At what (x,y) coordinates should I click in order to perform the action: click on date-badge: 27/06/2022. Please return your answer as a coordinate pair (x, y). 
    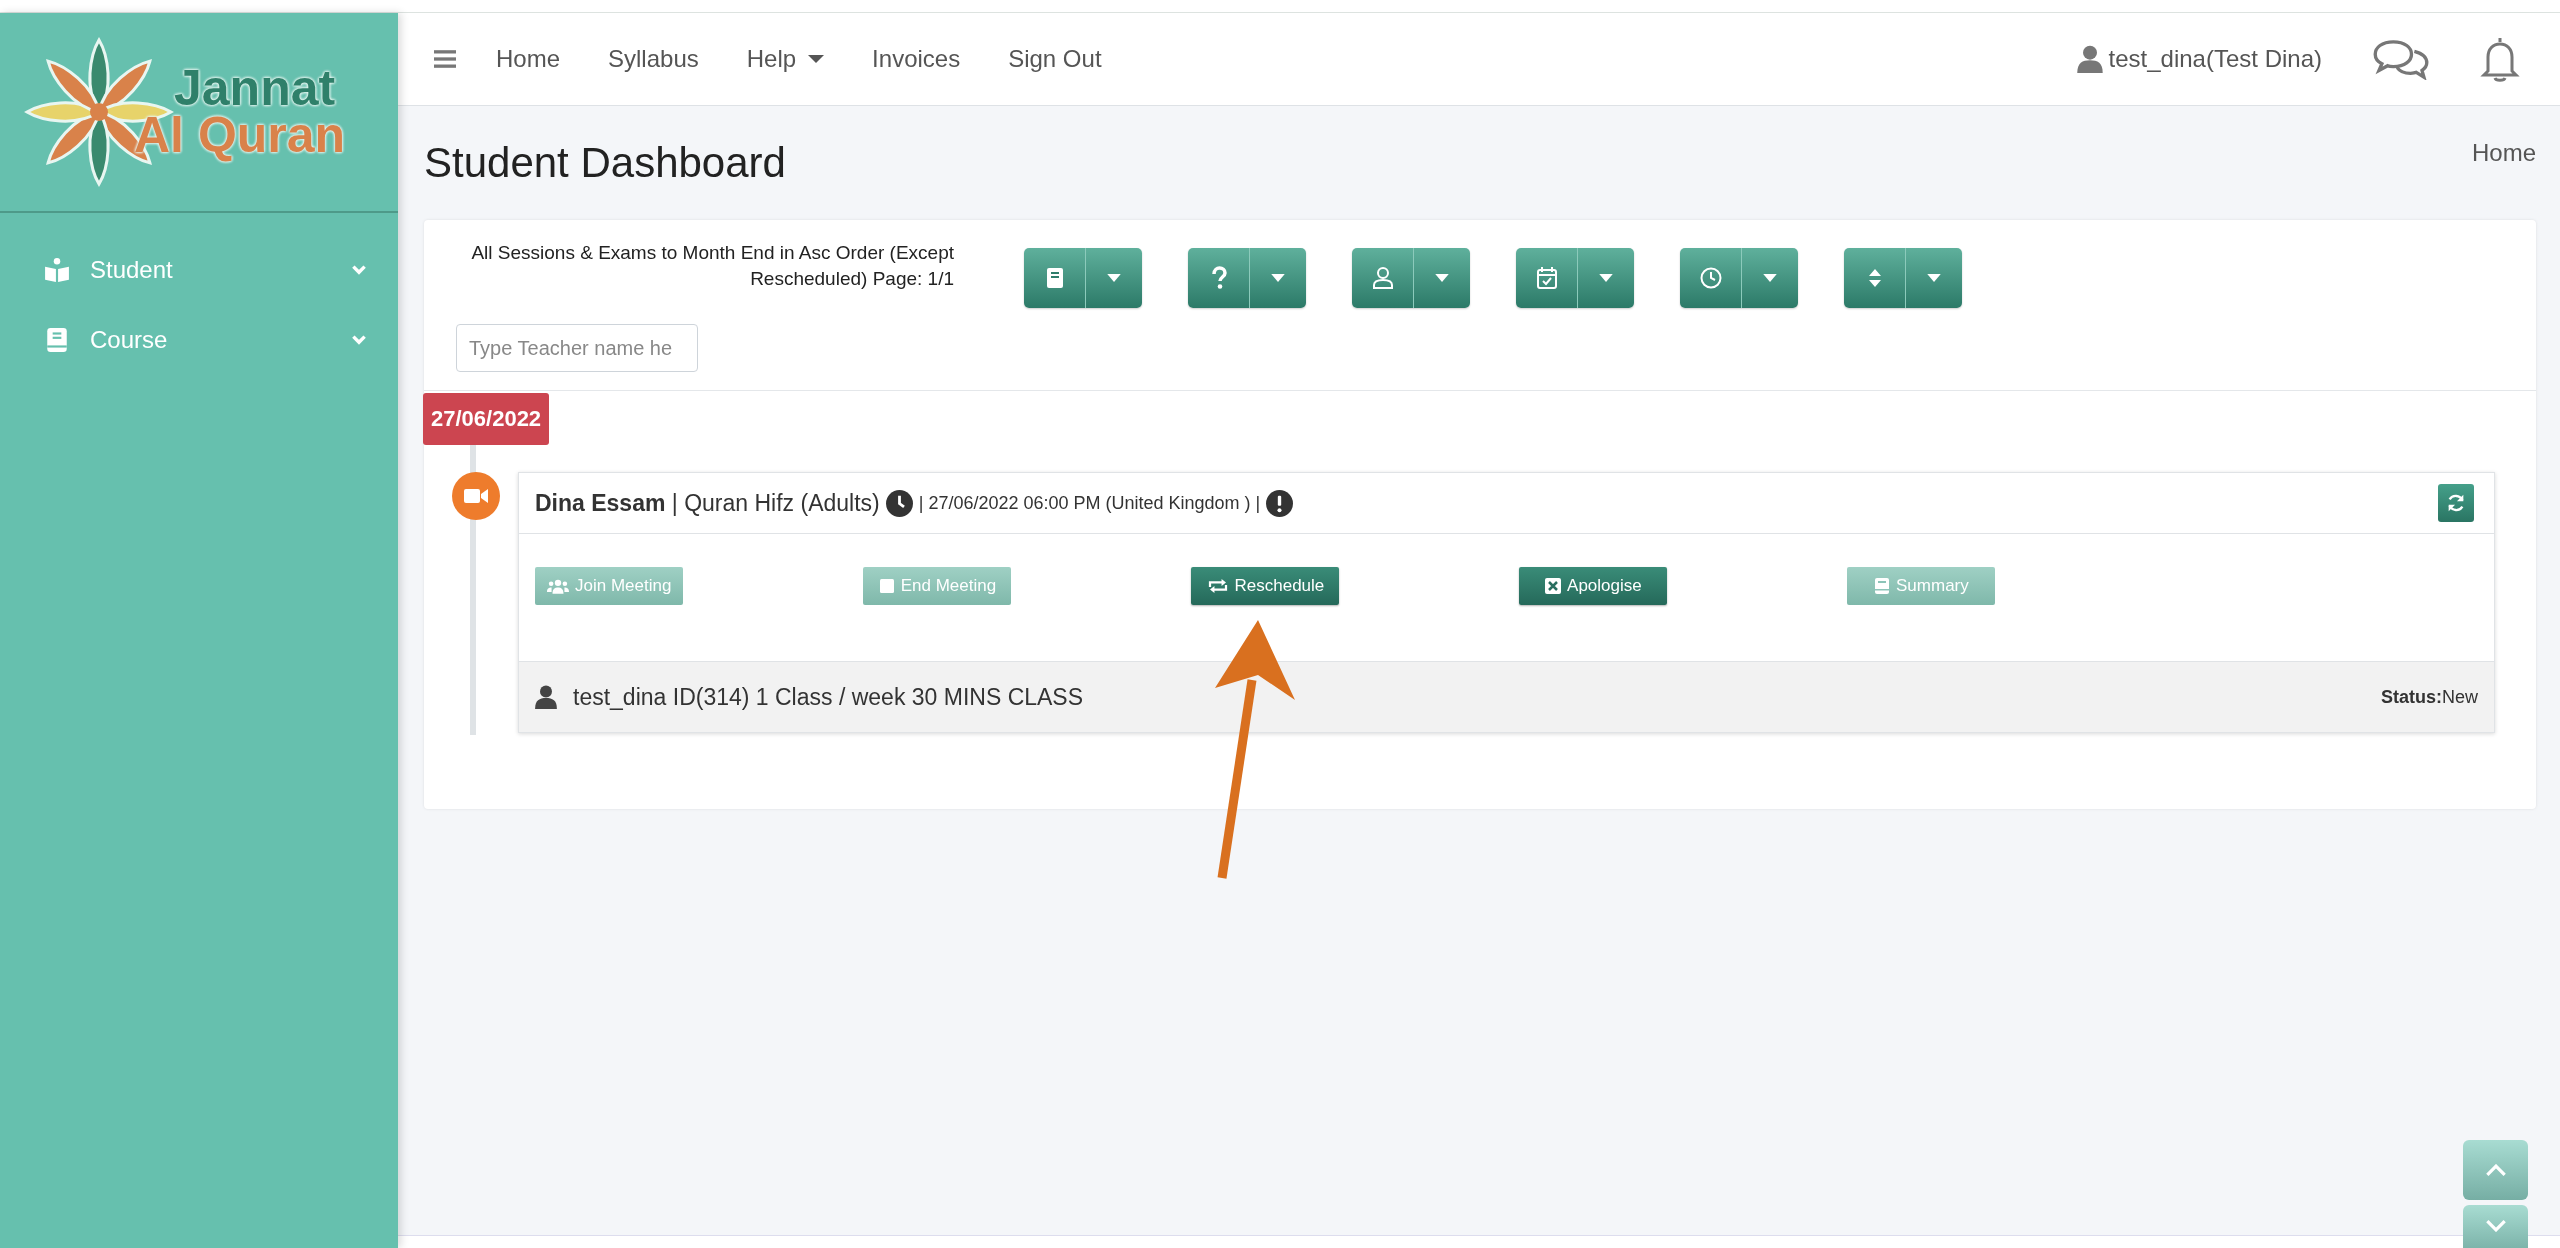
    Looking at the image, I should click on (486, 419).